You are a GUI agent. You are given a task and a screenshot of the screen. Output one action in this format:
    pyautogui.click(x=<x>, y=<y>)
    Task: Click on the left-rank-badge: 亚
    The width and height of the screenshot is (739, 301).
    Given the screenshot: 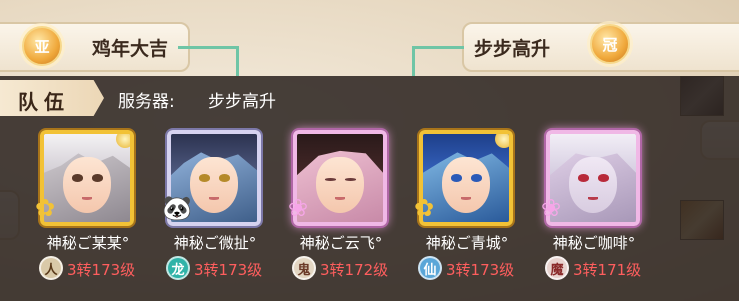 What is the action you would take?
    pyautogui.click(x=42, y=46)
    